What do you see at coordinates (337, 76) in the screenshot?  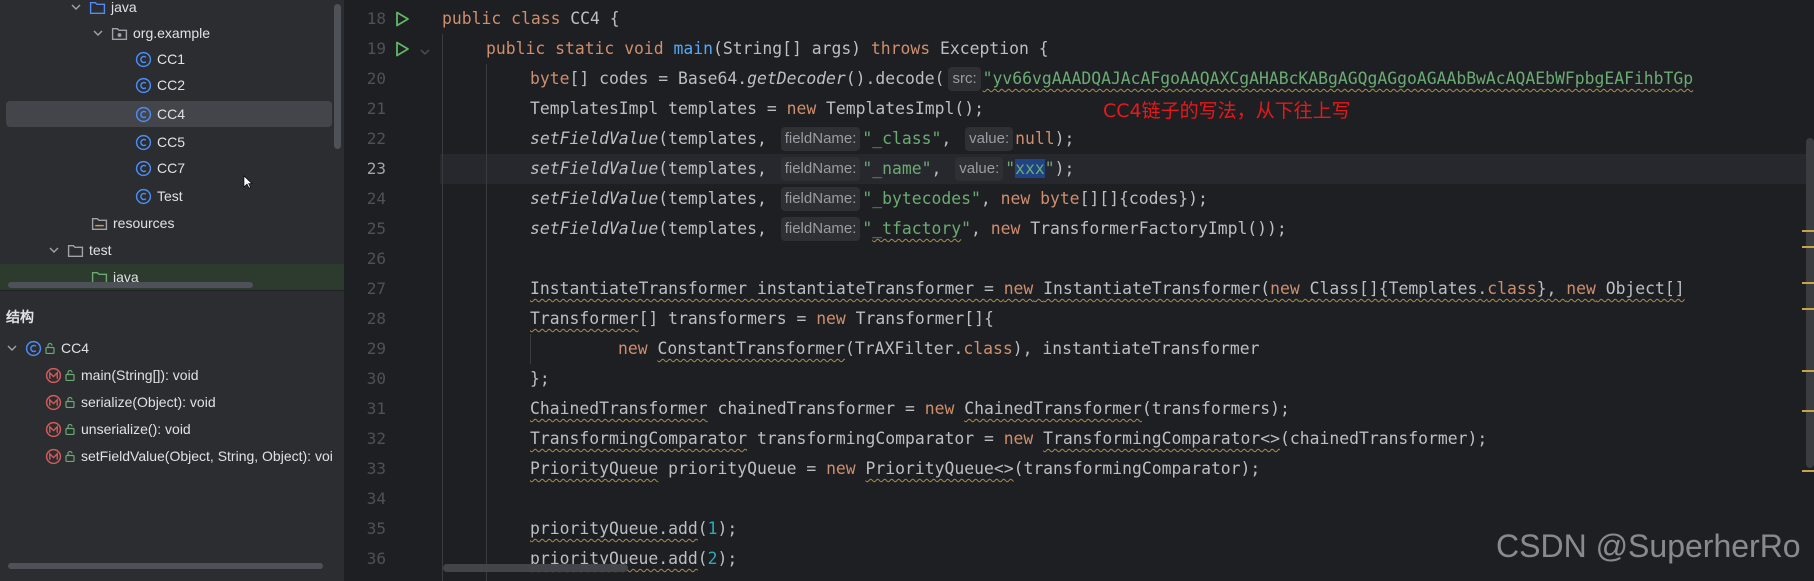 I see `tree-vertical-scrollbar` at bounding box center [337, 76].